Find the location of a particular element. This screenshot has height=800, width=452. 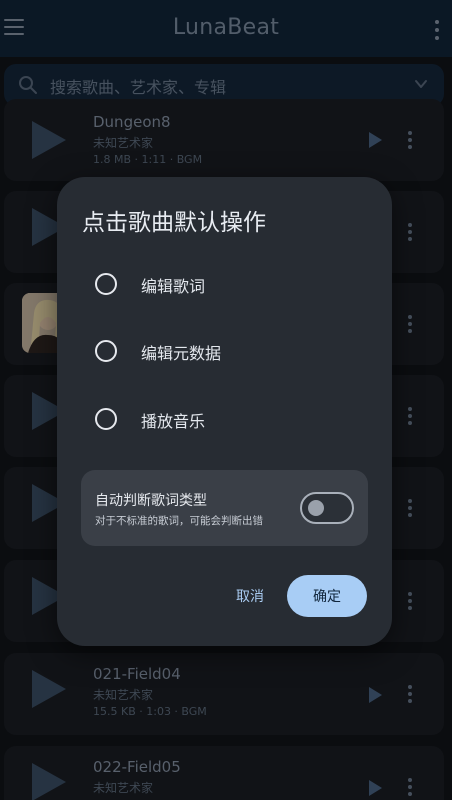

dialog-title: 点击歌曲默认操作 is located at coordinates (174, 223).